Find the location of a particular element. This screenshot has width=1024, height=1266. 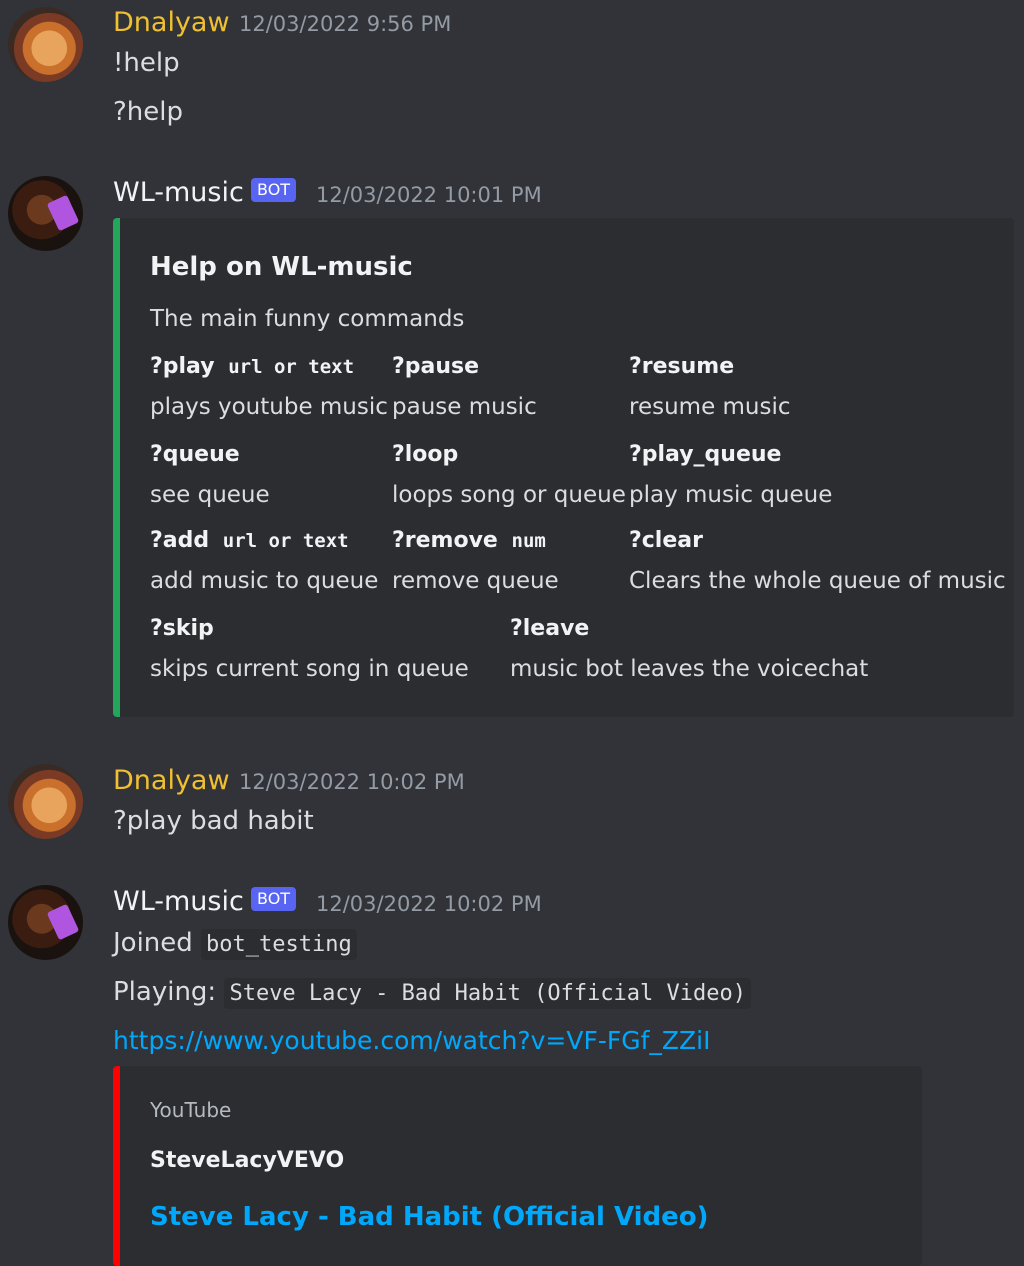

field-name: ?queue is located at coordinates (195, 454).